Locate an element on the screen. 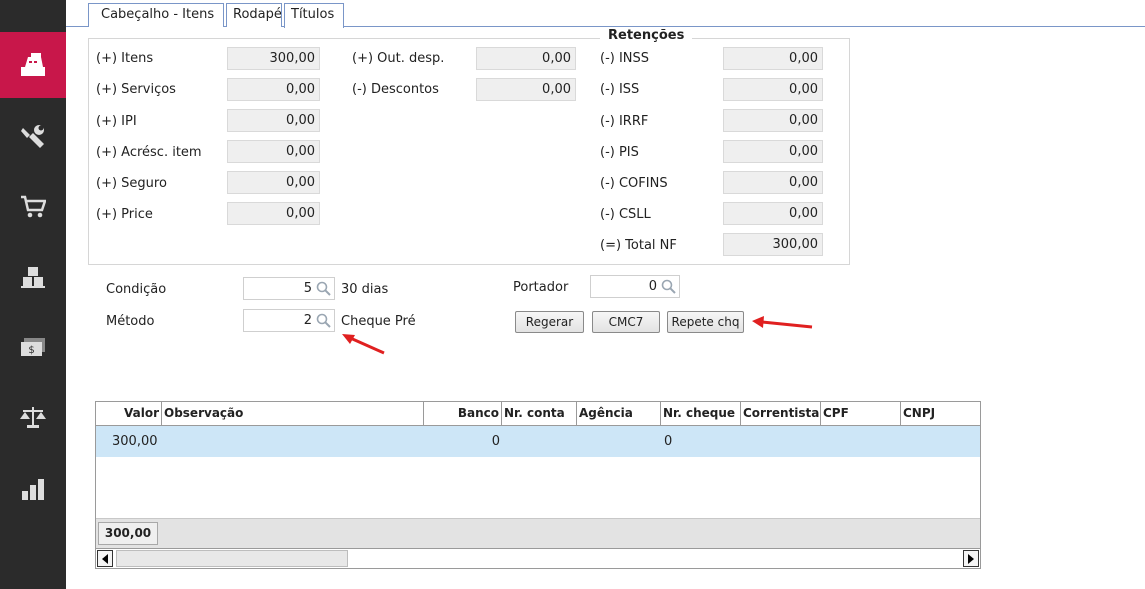 This screenshot has width=1145, height=589. condicao-description: 30 dias is located at coordinates (365, 289).